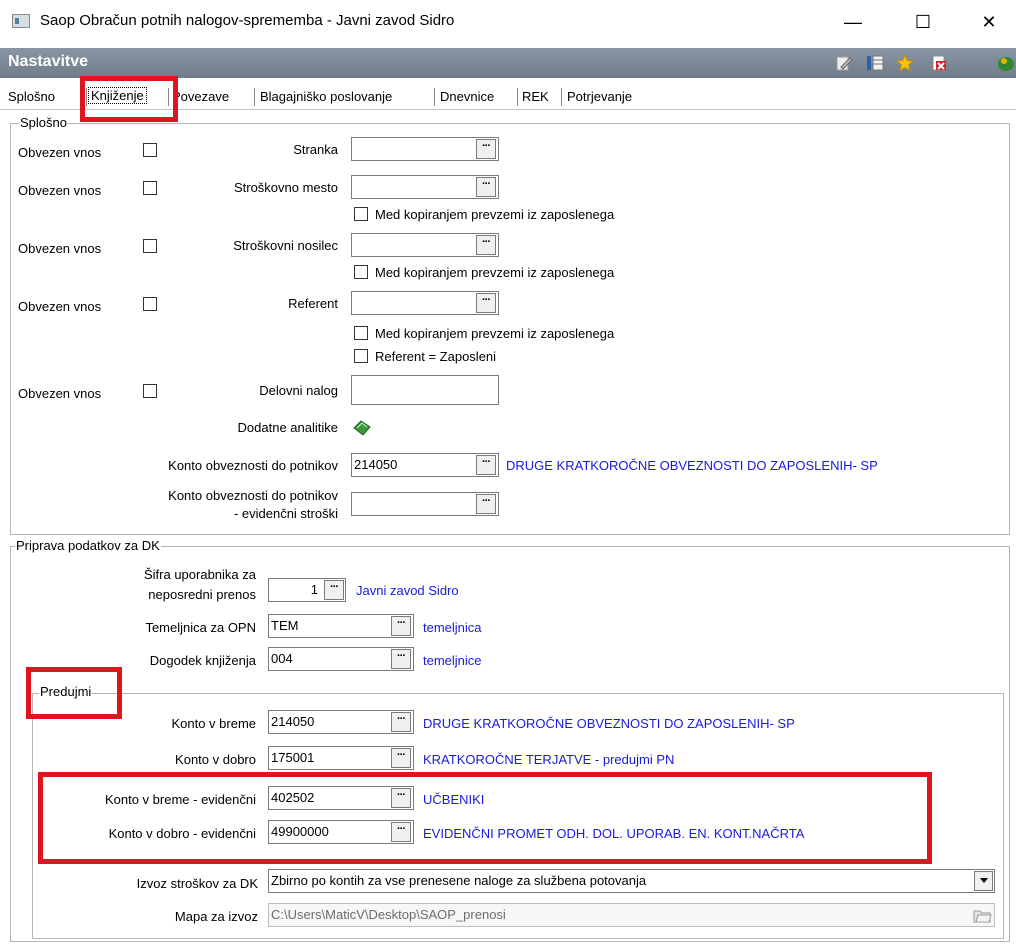 This screenshot has height=946, width=1016. What do you see at coordinates (486, 303) in the screenshot?
I see `referent-browse-button: ···` at bounding box center [486, 303].